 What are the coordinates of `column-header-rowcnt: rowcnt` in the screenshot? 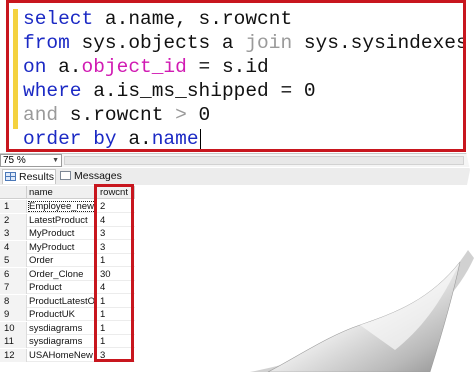 It's located at (116, 192).